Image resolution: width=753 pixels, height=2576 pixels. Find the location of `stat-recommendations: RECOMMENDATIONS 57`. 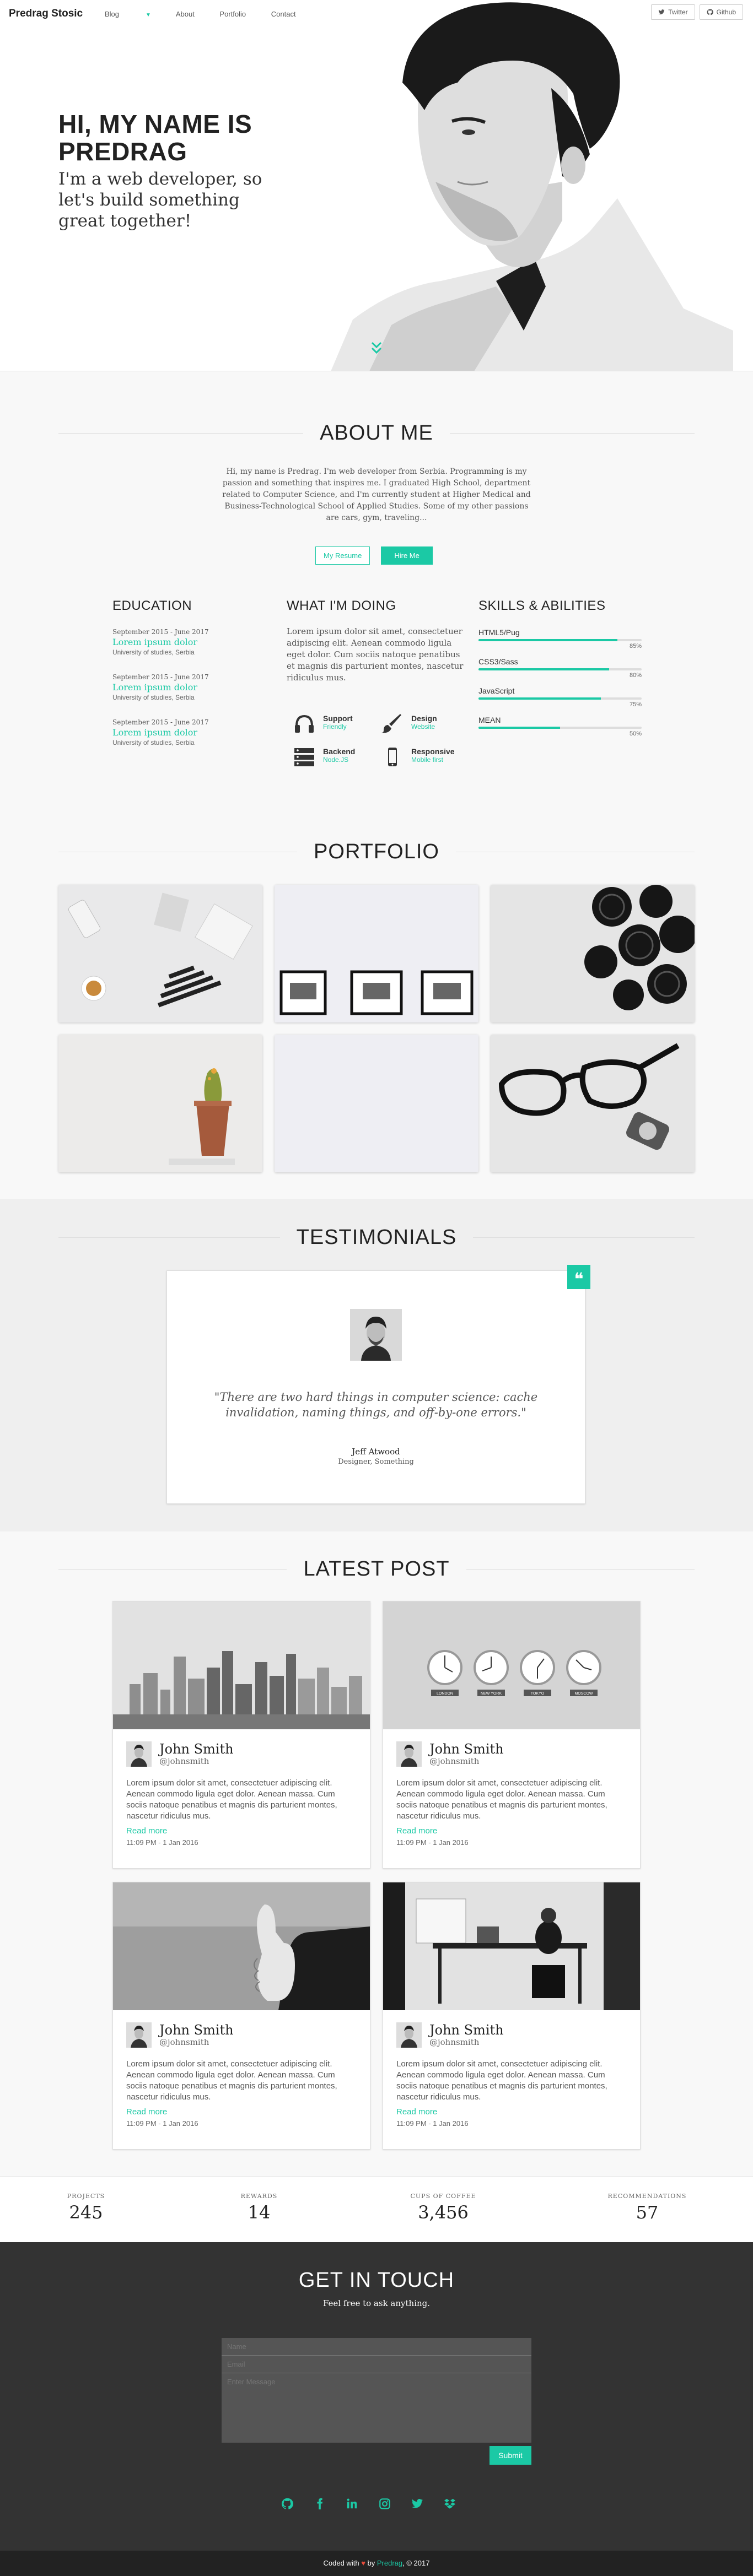

stat-recommendations: RECOMMENDATIONS 57 is located at coordinates (647, 2208).